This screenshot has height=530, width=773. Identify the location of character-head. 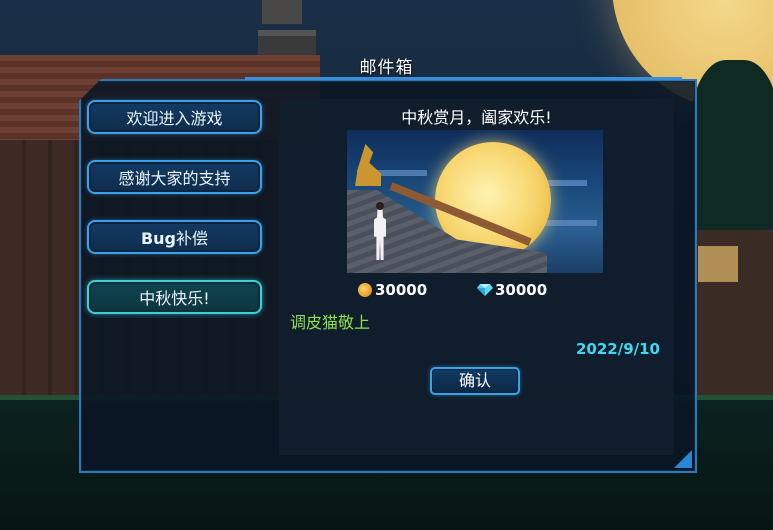
(380, 206).